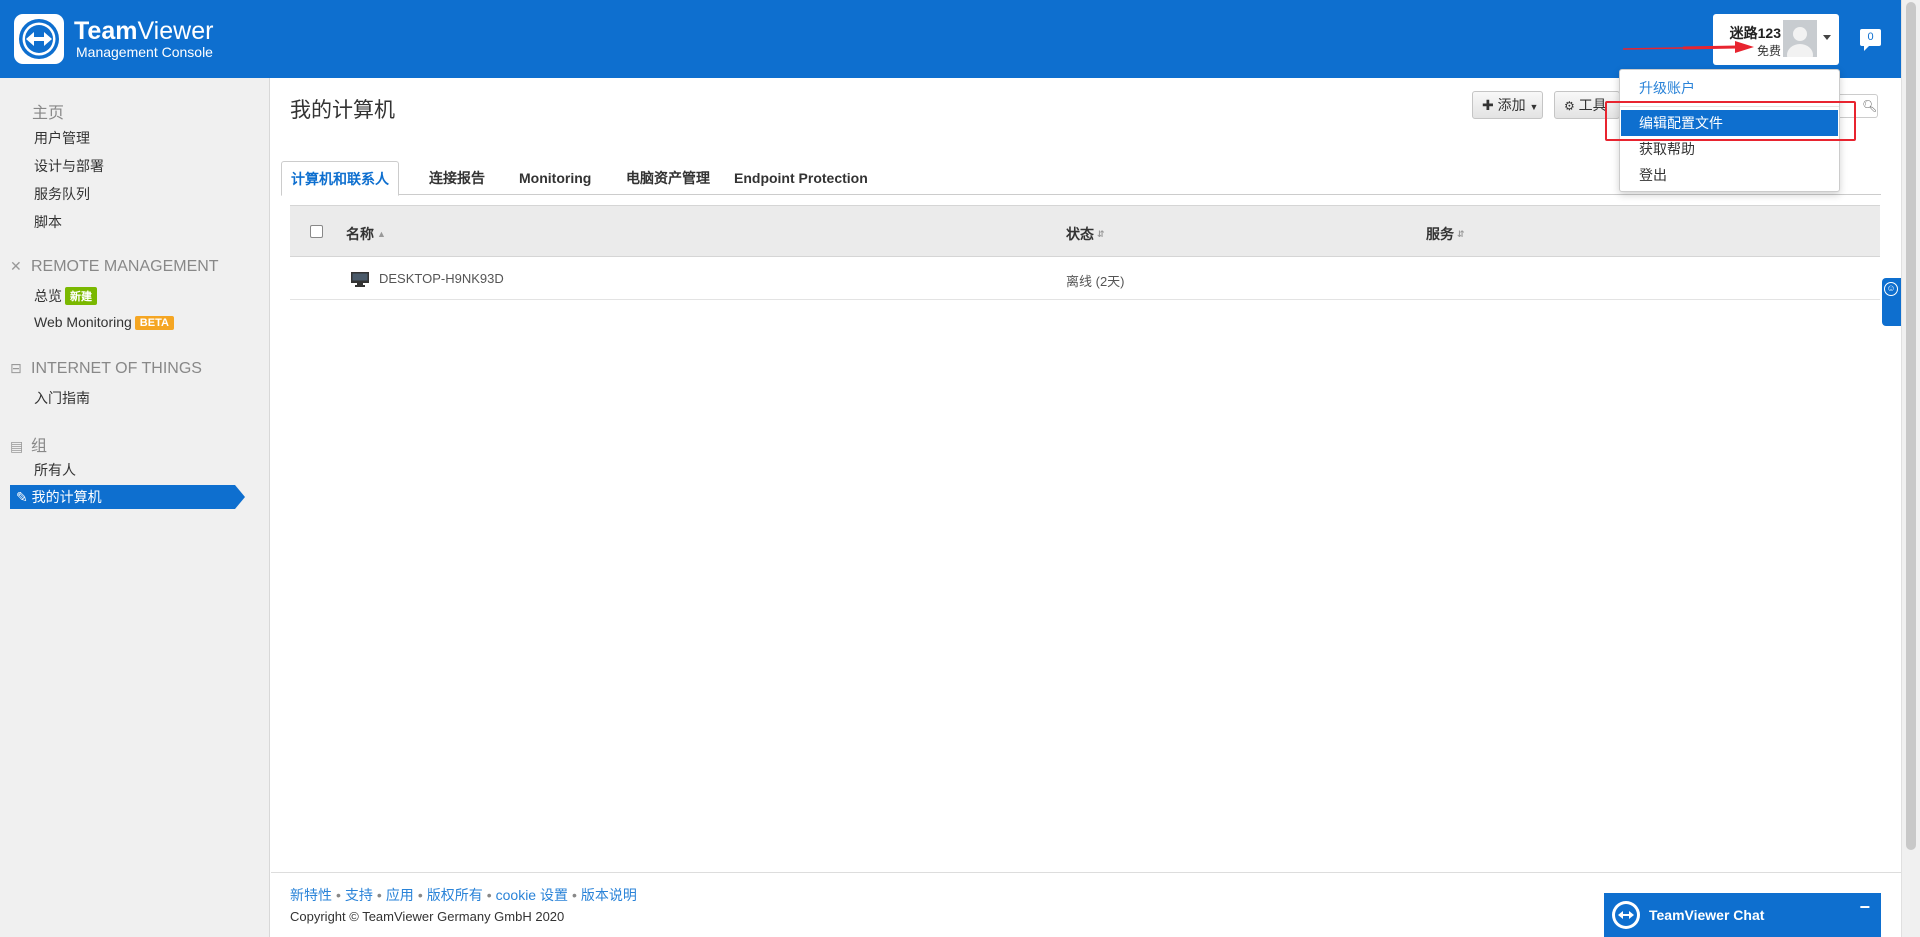 The height and width of the screenshot is (937, 1920). I want to click on column-label: 服务, so click(1440, 234).